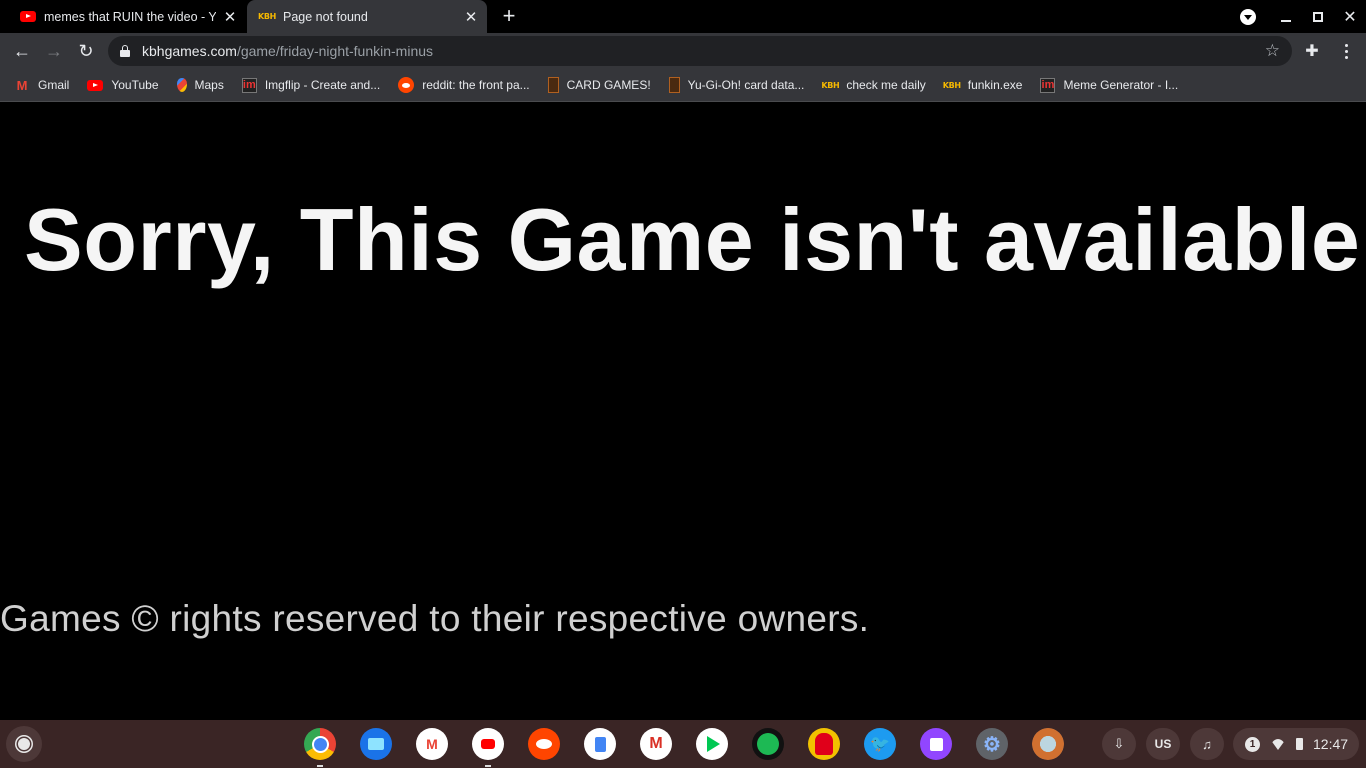  I want to click on notification-count-badge: 1, so click(1252, 744).